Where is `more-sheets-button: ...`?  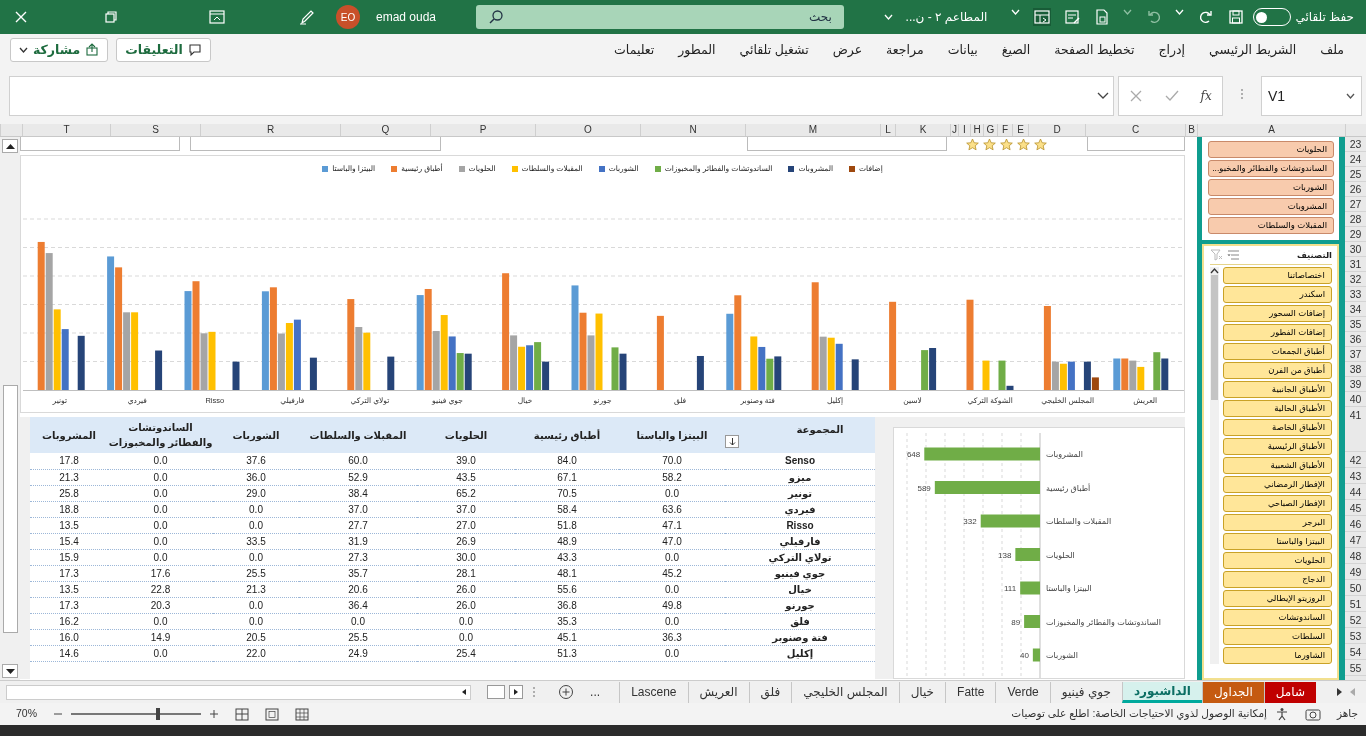
more-sheets-button: ... is located at coordinates (595, 692).